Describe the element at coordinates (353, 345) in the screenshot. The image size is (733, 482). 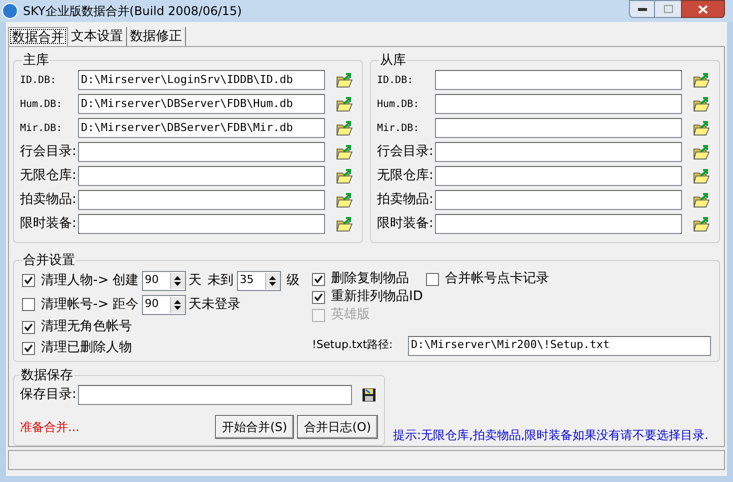
I see `field-label: !Setup.txt路径:` at that location.